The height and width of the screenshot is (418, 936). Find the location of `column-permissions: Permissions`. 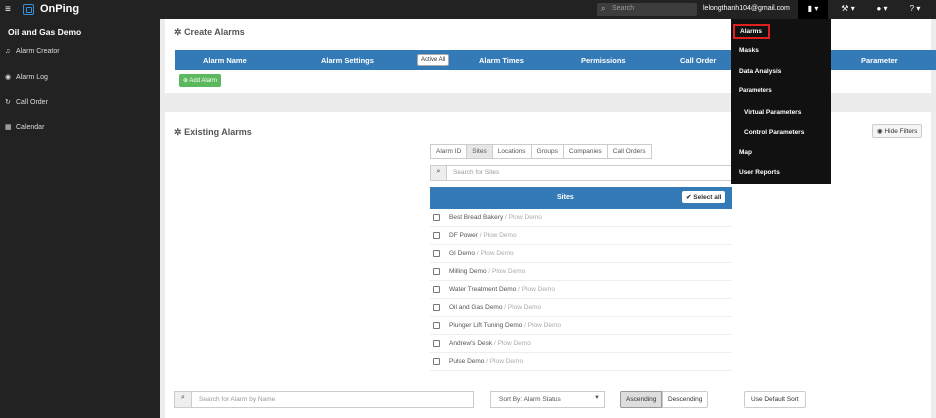

column-permissions: Permissions is located at coordinates (603, 60).